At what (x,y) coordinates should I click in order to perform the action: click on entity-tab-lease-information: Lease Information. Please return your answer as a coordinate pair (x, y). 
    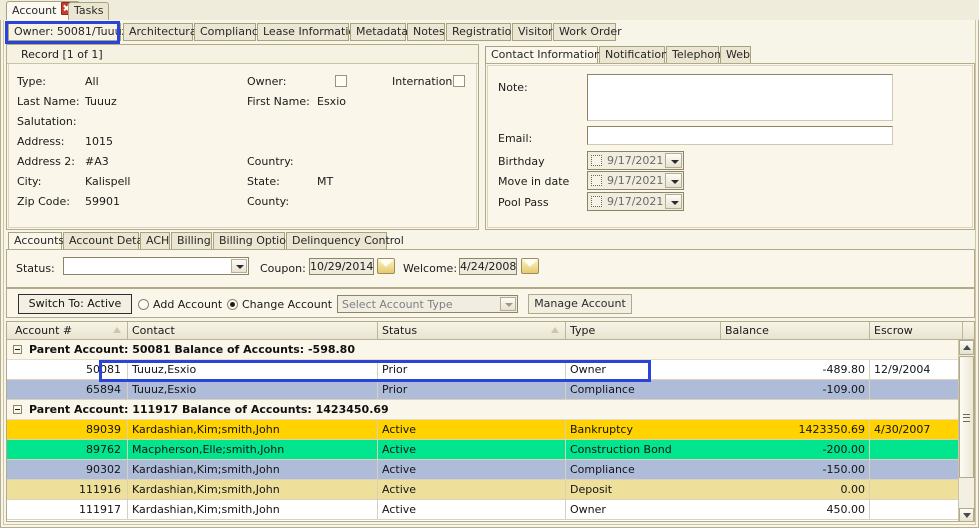
    Looking at the image, I should click on (309, 32).